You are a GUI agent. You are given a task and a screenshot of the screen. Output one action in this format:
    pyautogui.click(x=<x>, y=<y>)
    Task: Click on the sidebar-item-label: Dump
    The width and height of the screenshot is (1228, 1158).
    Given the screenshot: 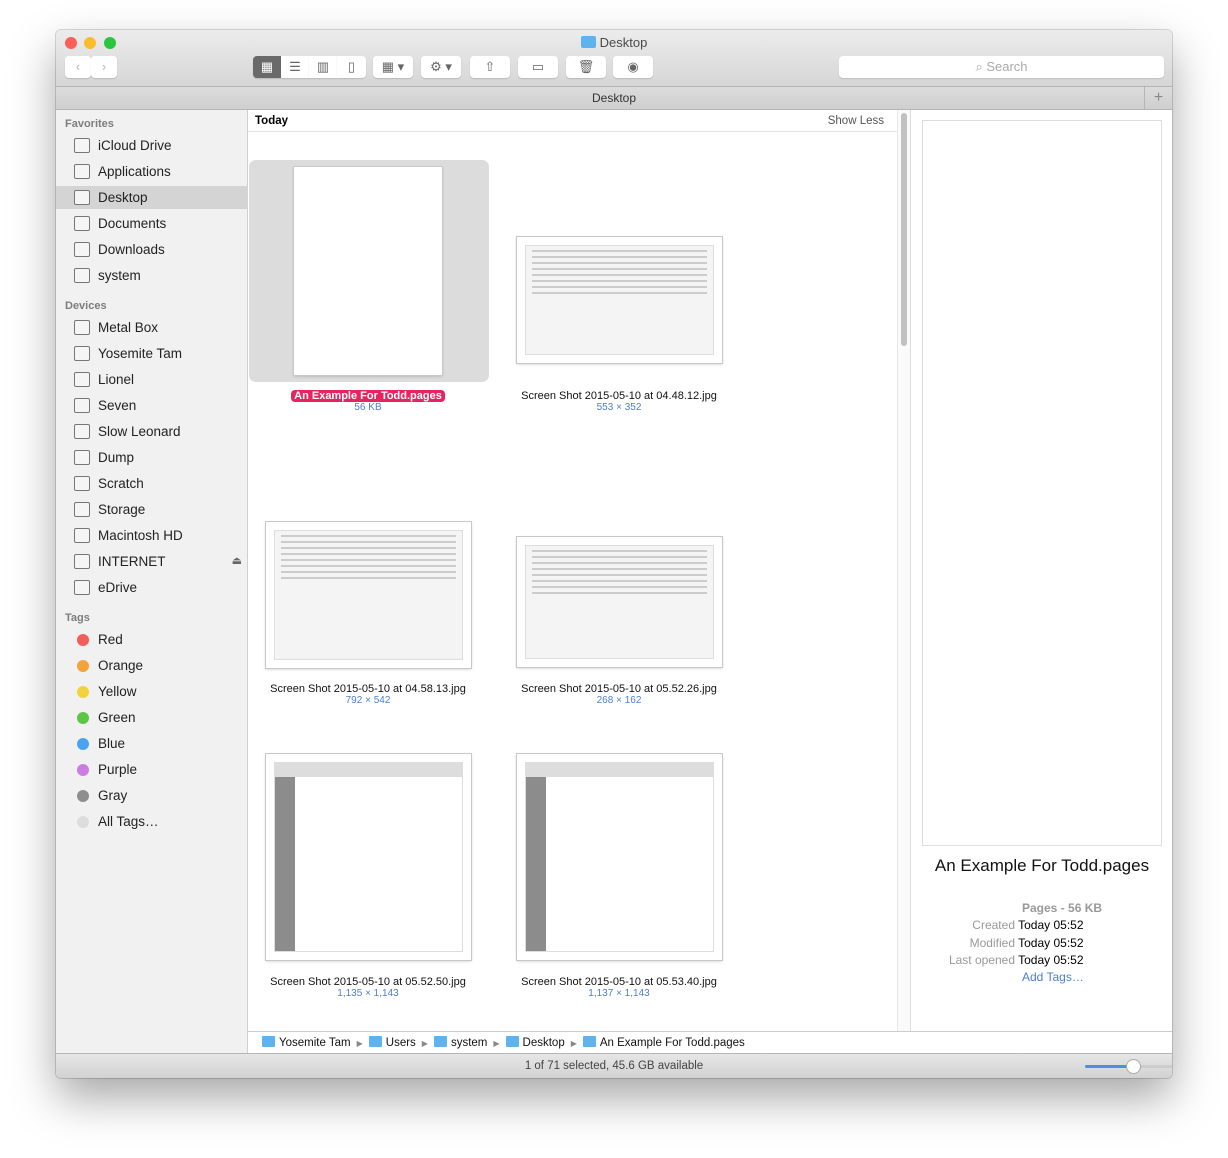 What is the action you would take?
    pyautogui.click(x=116, y=457)
    